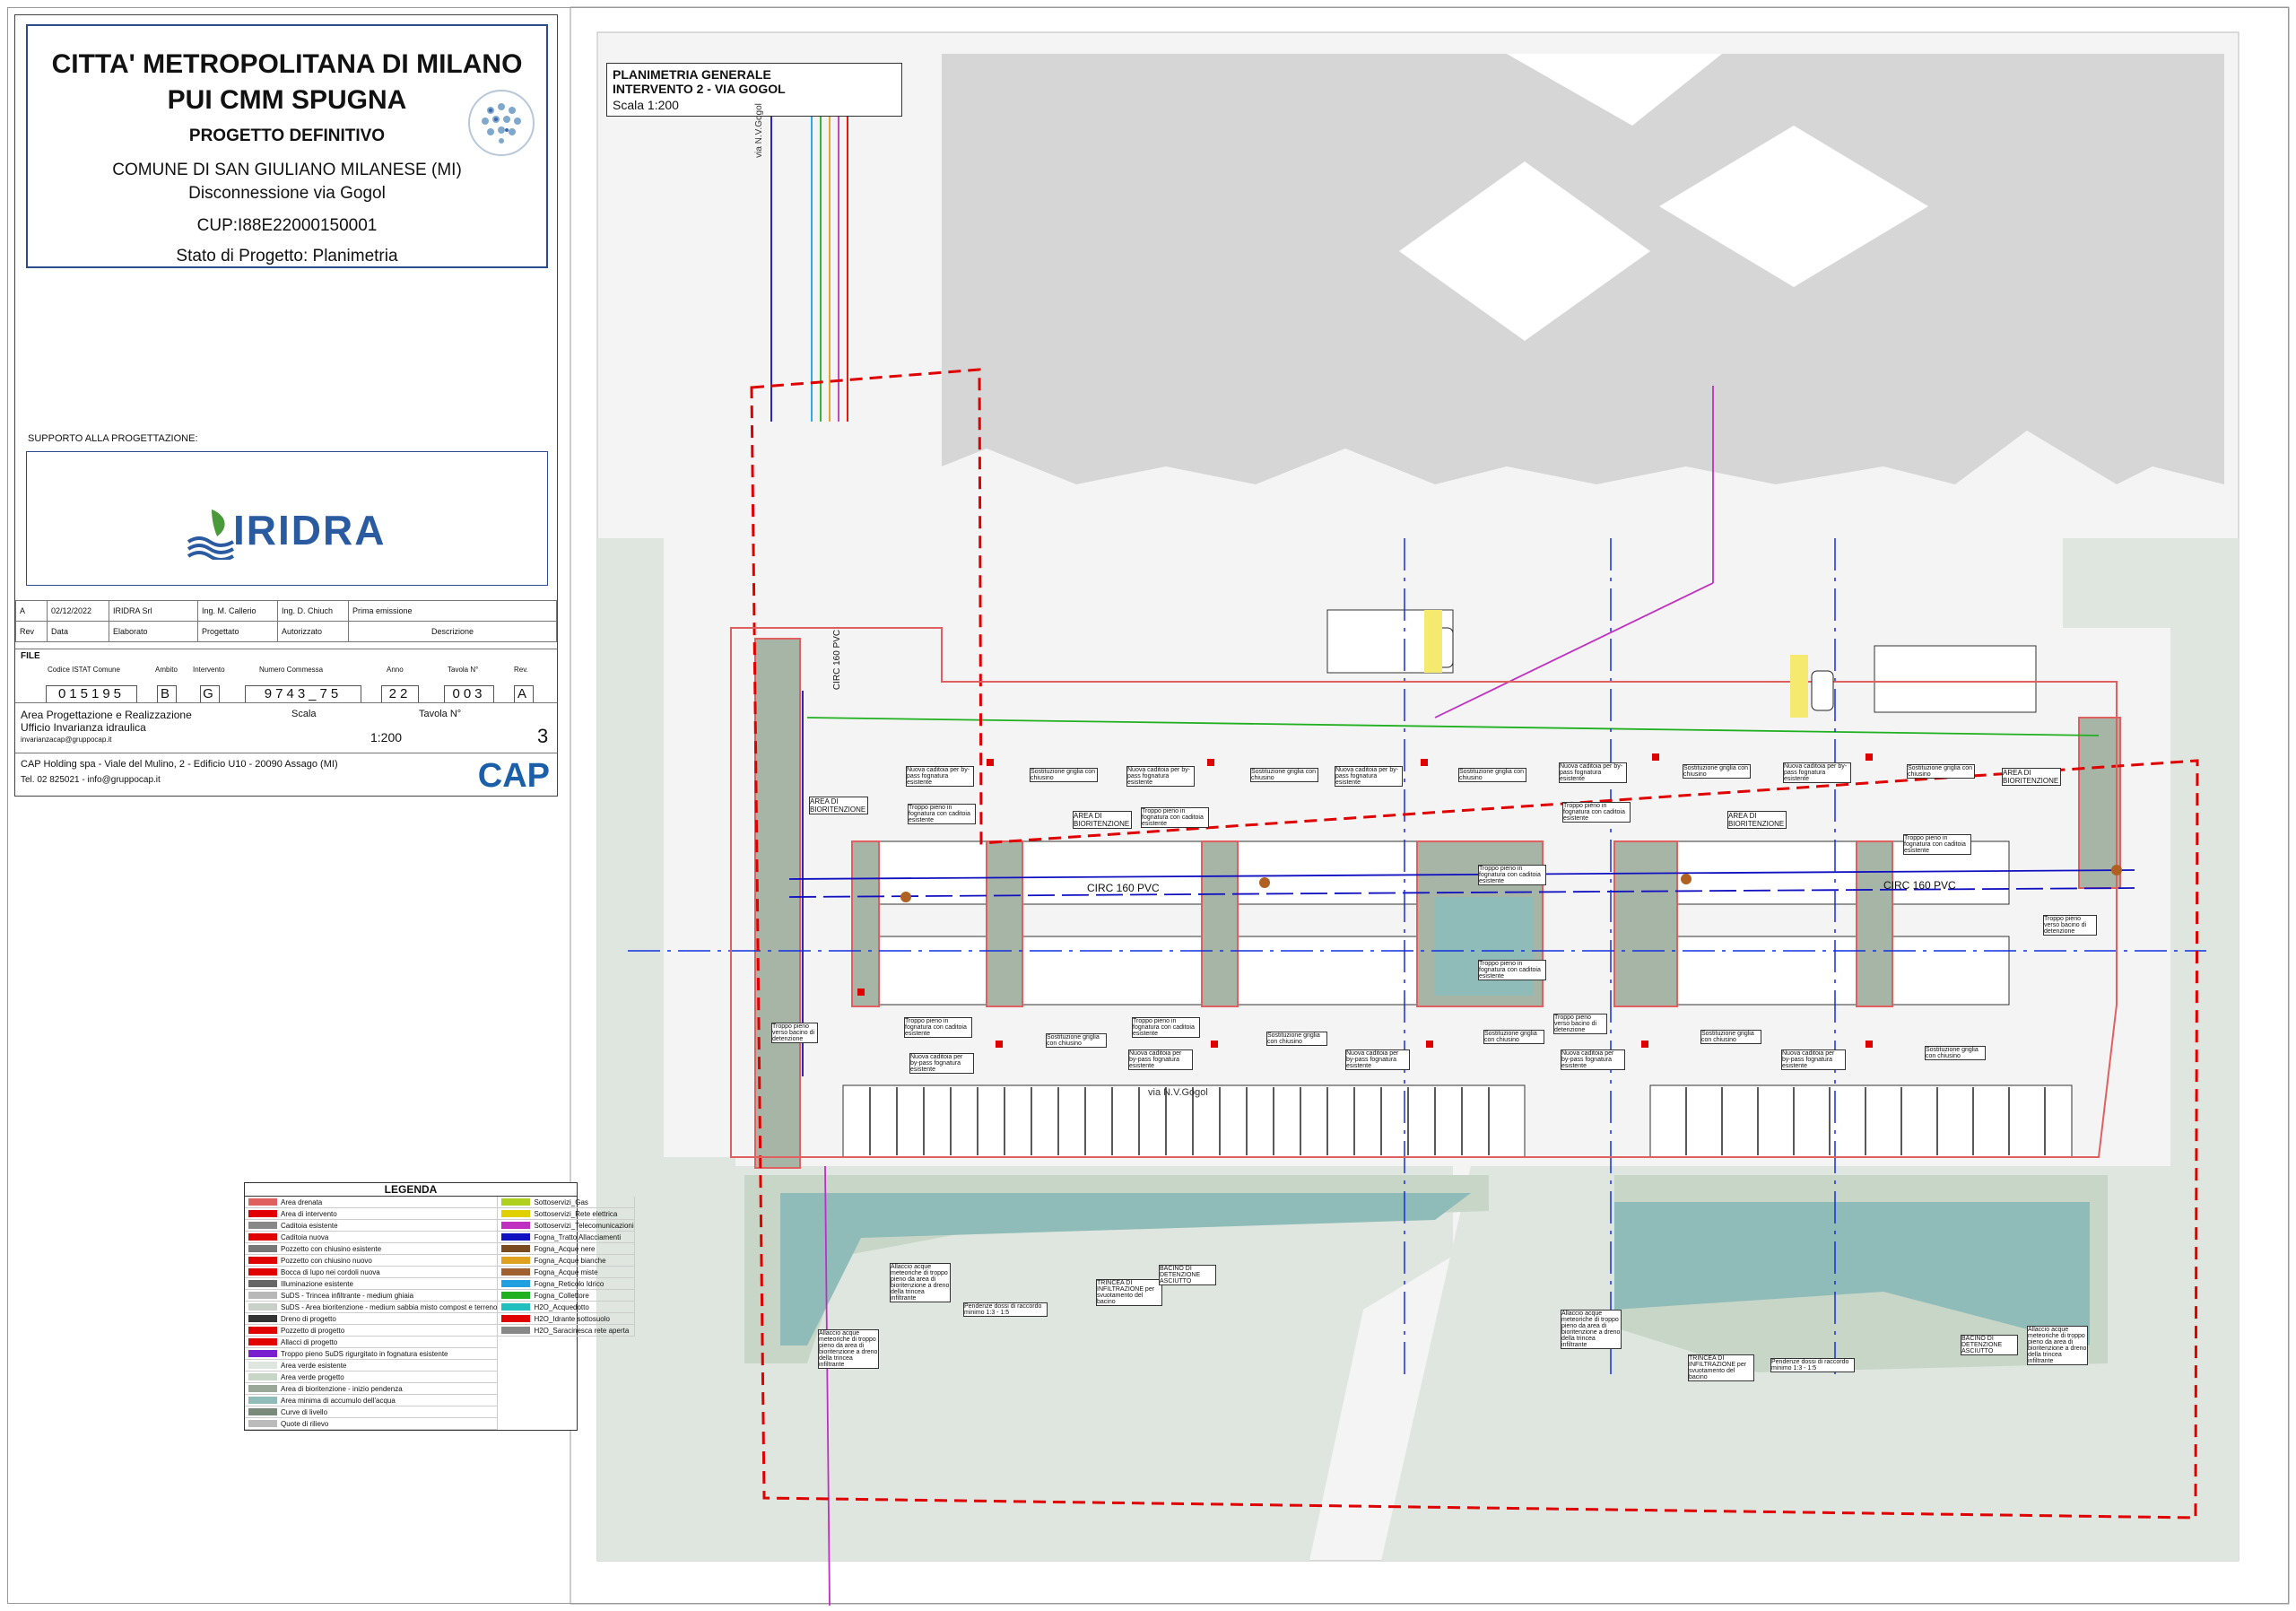 This screenshot has height=1611, width=2296. I want to click on legend-label: Quote di rilievo, so click(305, 1423).